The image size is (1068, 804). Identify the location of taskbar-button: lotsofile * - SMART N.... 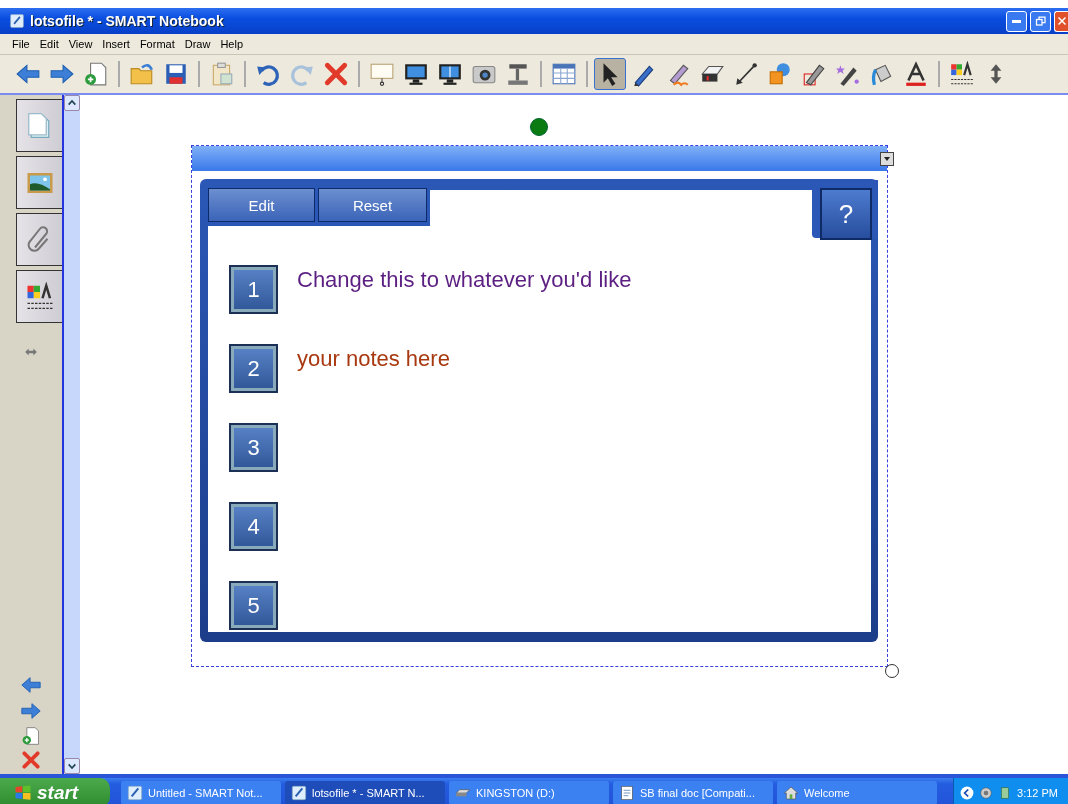
(365, 792).